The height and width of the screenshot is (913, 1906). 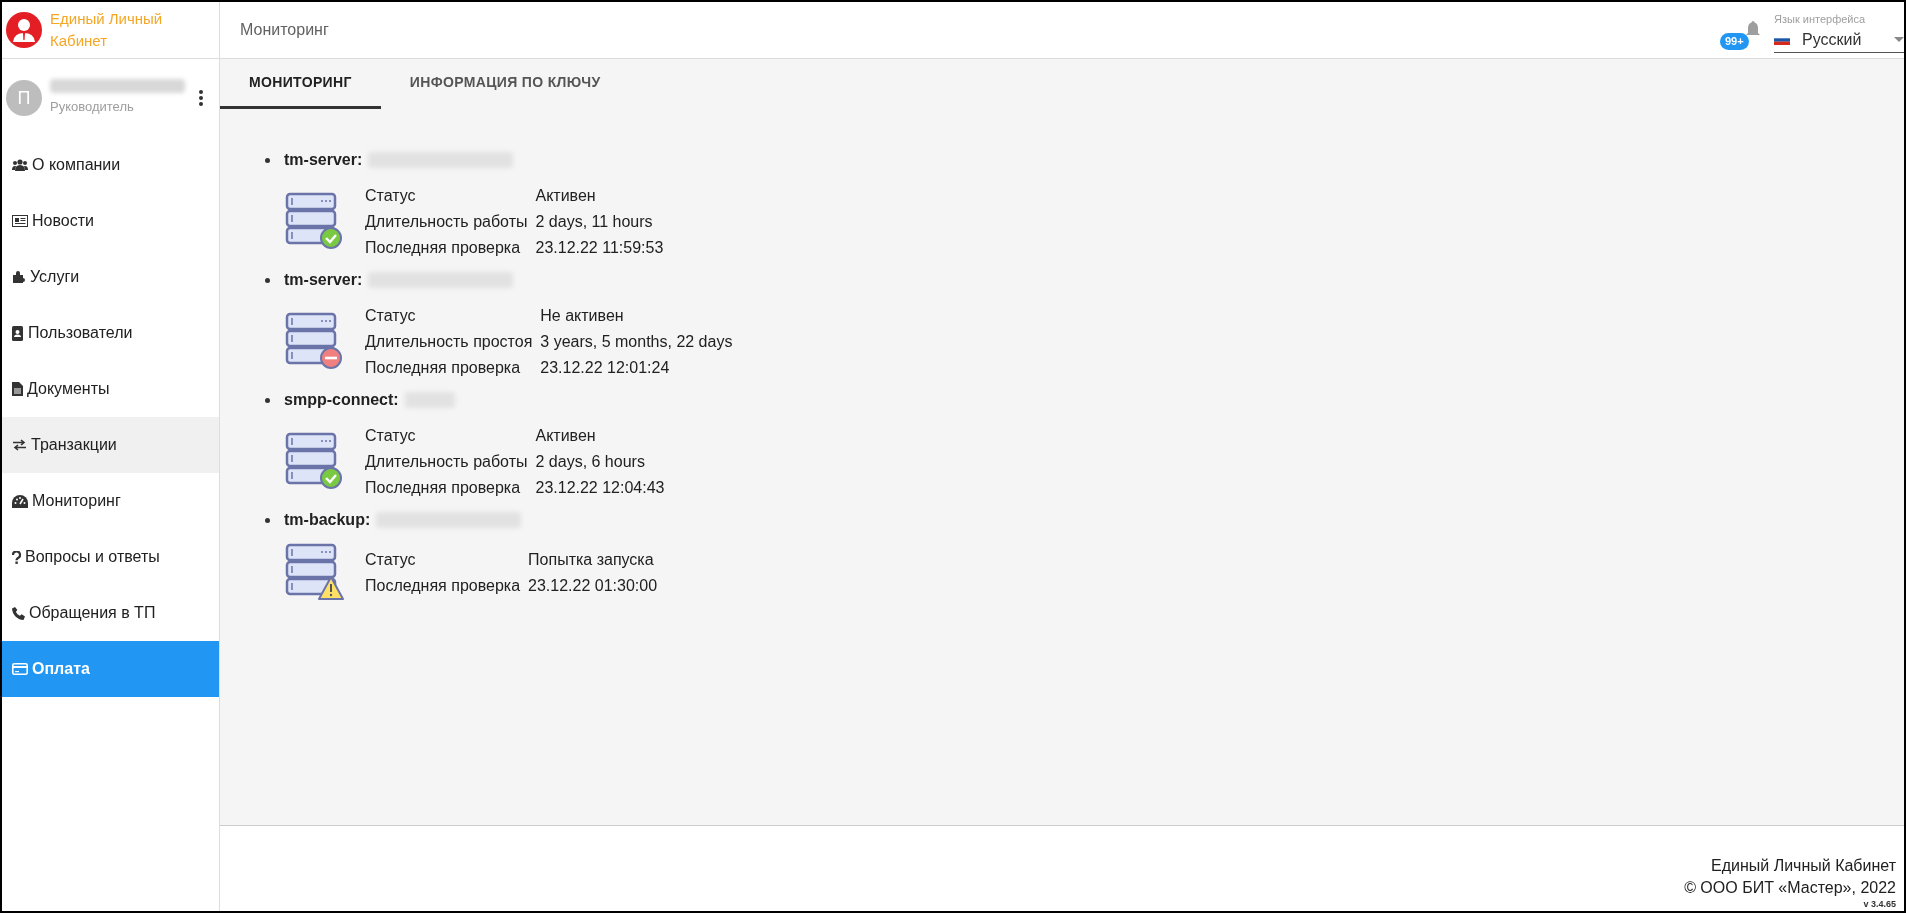 I want to click on exchange-icon, so click(x=19, y=445).